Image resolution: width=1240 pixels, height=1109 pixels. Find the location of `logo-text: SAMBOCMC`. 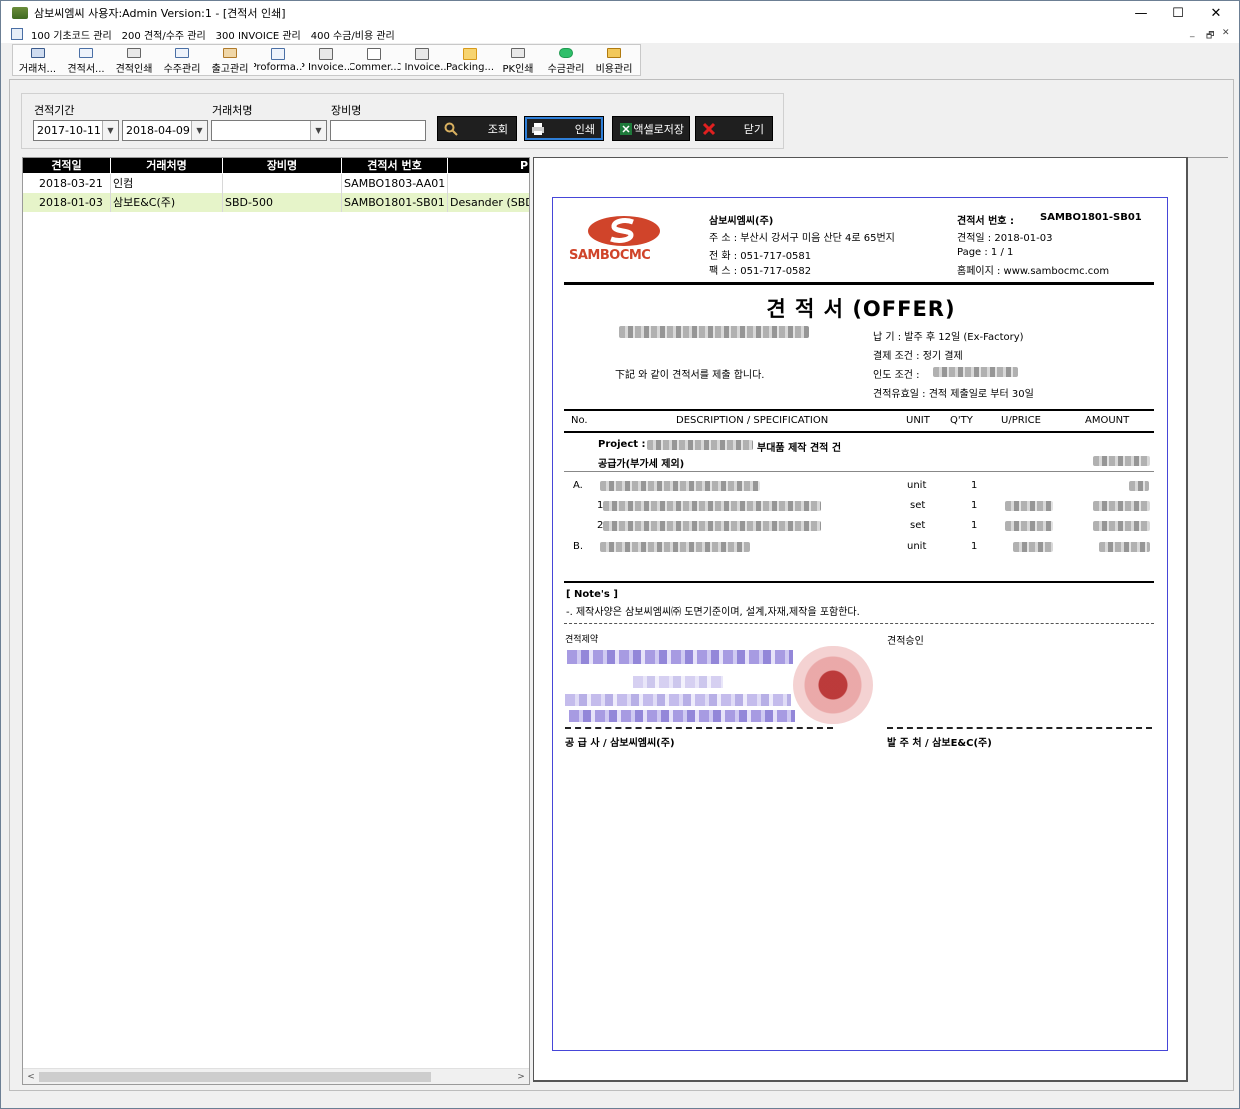

logo-text: SAMBOCMC is located at coordinates (610, 255).